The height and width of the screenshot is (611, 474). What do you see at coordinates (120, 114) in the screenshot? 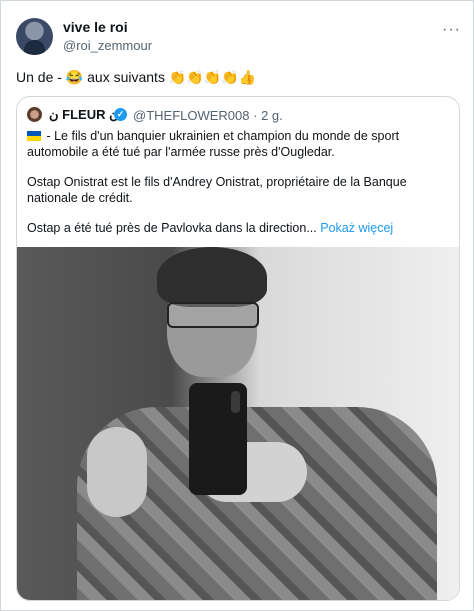
I see `verified-badge-icon: ✓` at bounding box center [120, 114].